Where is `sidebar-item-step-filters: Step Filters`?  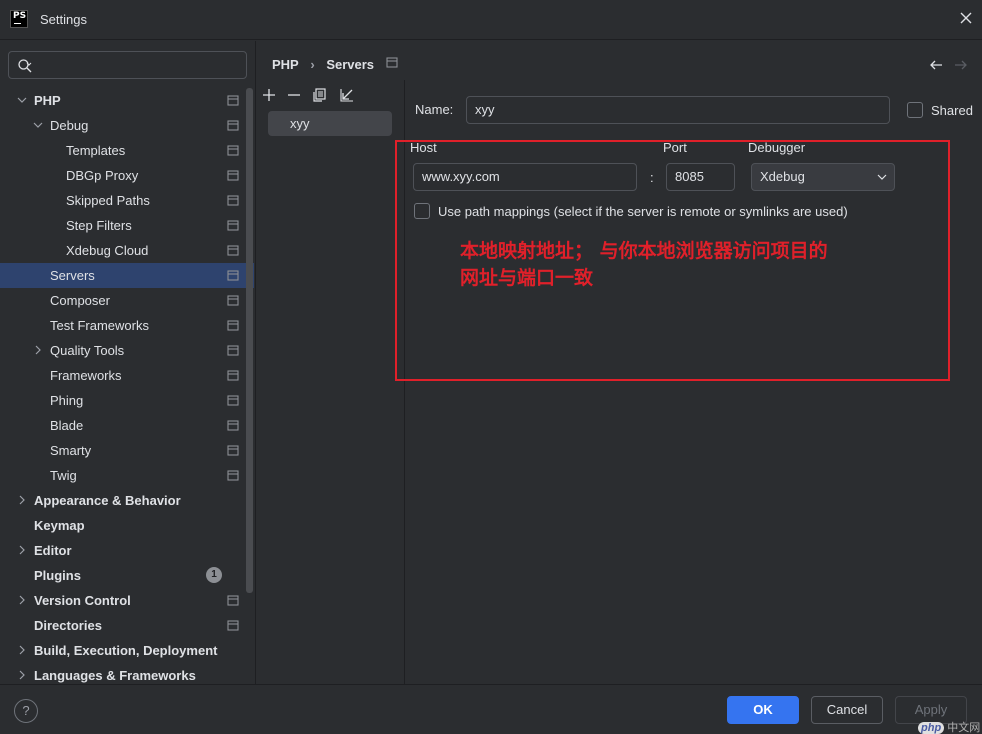 sidebar-item-step-filters: Step Filters is located at coordinates (127, 225).